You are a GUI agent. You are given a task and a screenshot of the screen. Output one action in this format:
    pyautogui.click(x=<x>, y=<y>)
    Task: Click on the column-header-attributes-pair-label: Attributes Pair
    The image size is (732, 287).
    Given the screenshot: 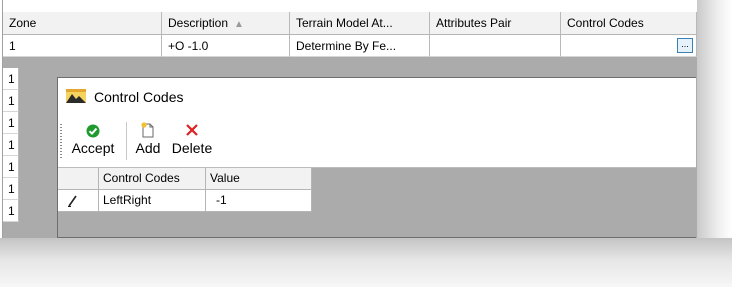 What is the action you would take?
    pyautogui.click(x=474, y=23)
    